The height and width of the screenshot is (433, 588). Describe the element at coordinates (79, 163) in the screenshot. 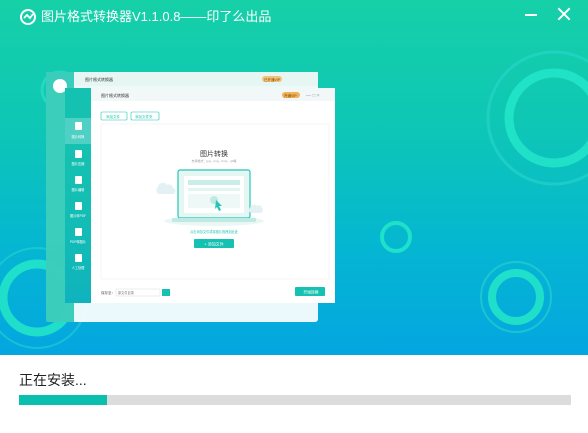

I see `sidebar-label-2: 图片压缩` at that location.